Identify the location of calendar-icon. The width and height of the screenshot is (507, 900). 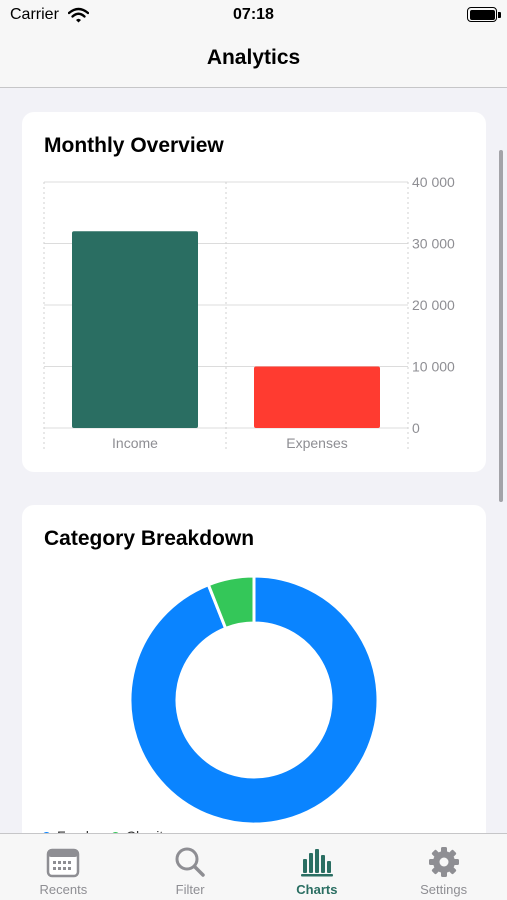
(63, 863).